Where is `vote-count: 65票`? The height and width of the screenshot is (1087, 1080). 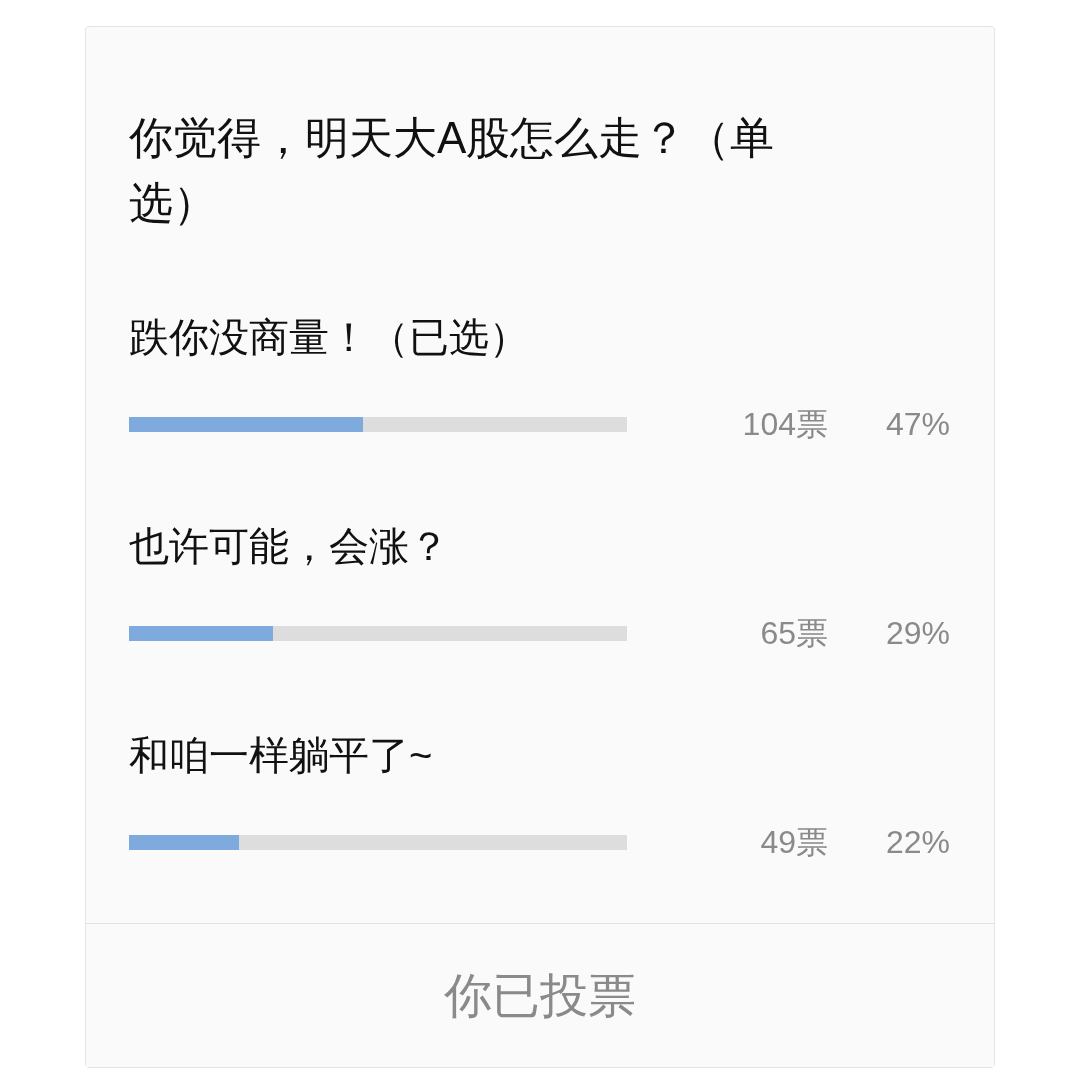
vote-count: 65票 is located at coordinates (794, 633).